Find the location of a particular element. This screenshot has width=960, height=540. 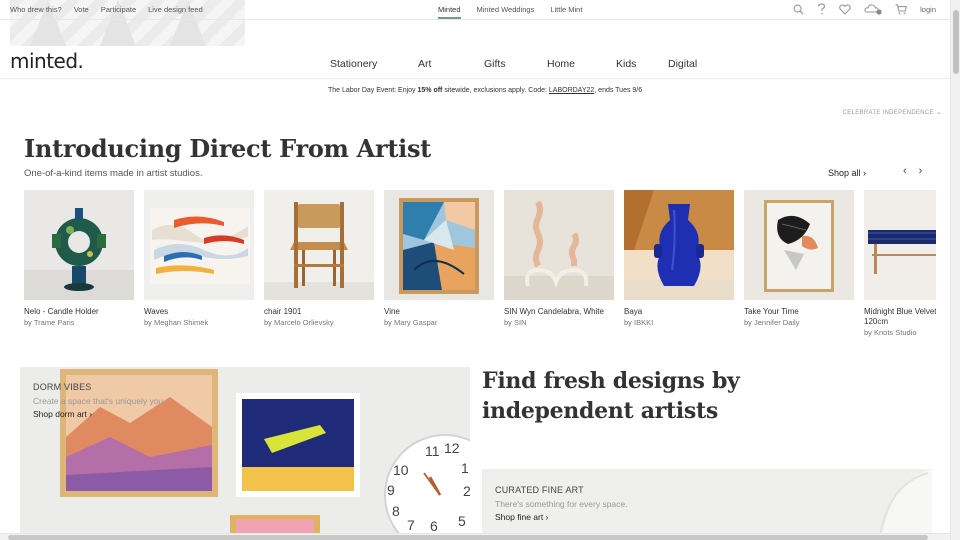

chevron-left-icon: ‹ is located at coordinates (905, 171).